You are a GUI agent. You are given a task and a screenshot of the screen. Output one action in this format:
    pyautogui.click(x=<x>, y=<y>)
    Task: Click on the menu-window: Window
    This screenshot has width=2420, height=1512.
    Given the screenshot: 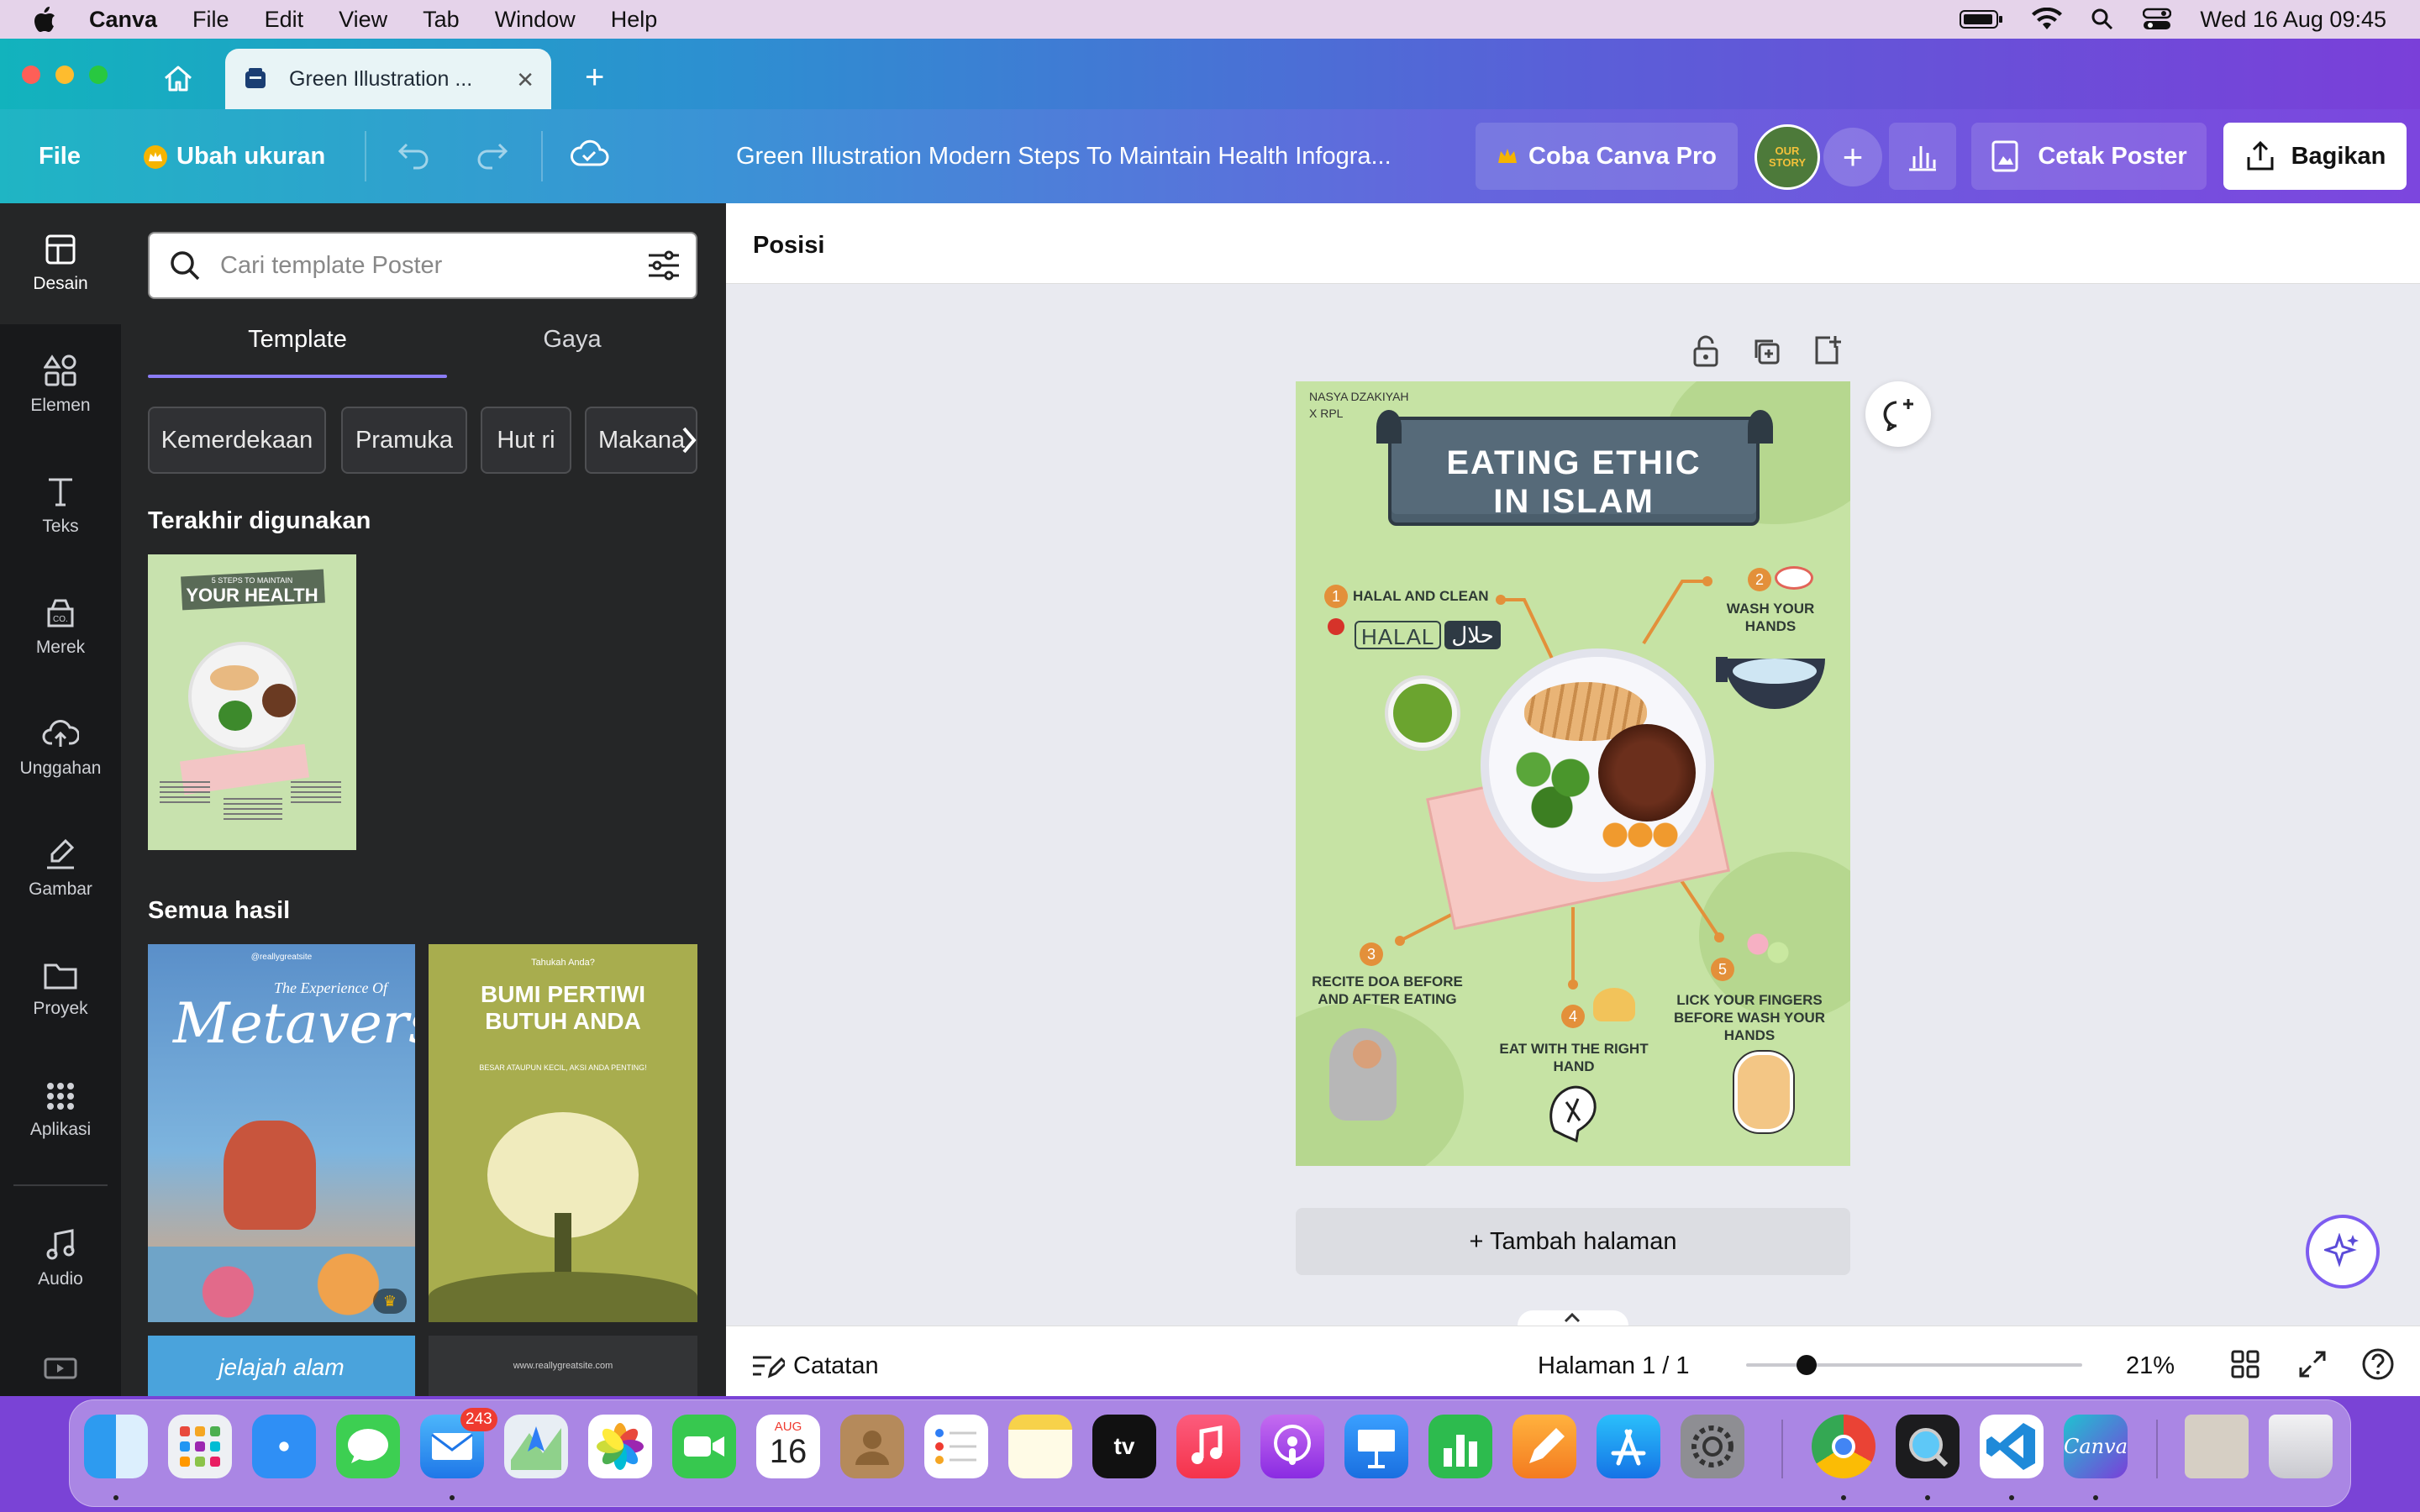 What is the action you would take?
    pyautogui.click(x=536, y=20)
    